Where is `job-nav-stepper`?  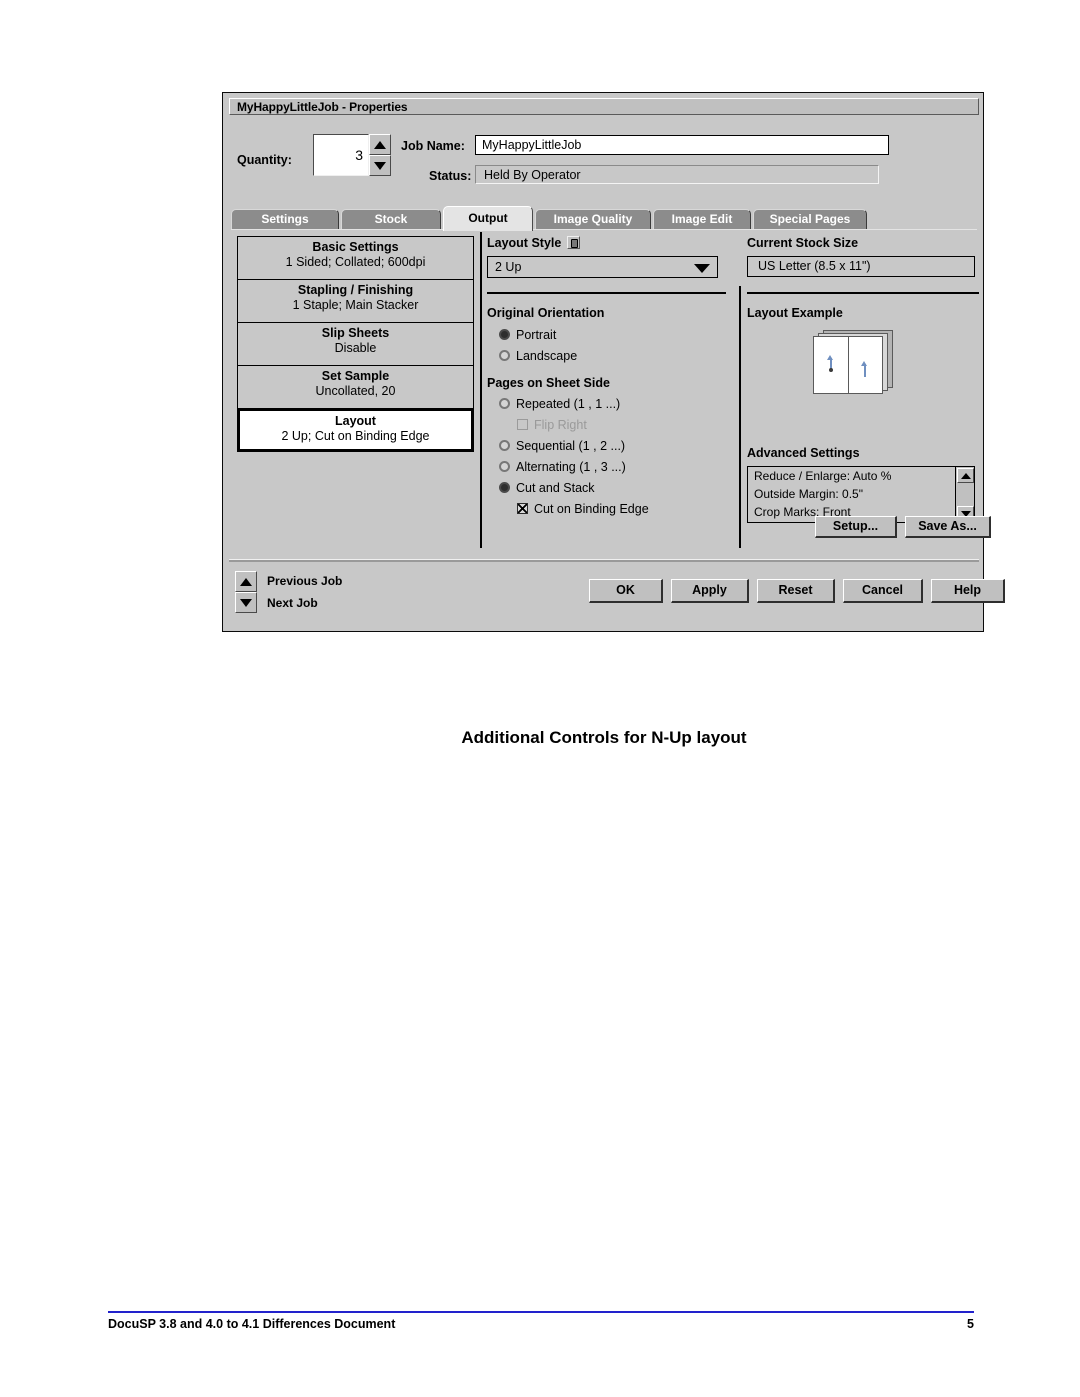
job-nav-stepper is located at coordinates (246, 592).